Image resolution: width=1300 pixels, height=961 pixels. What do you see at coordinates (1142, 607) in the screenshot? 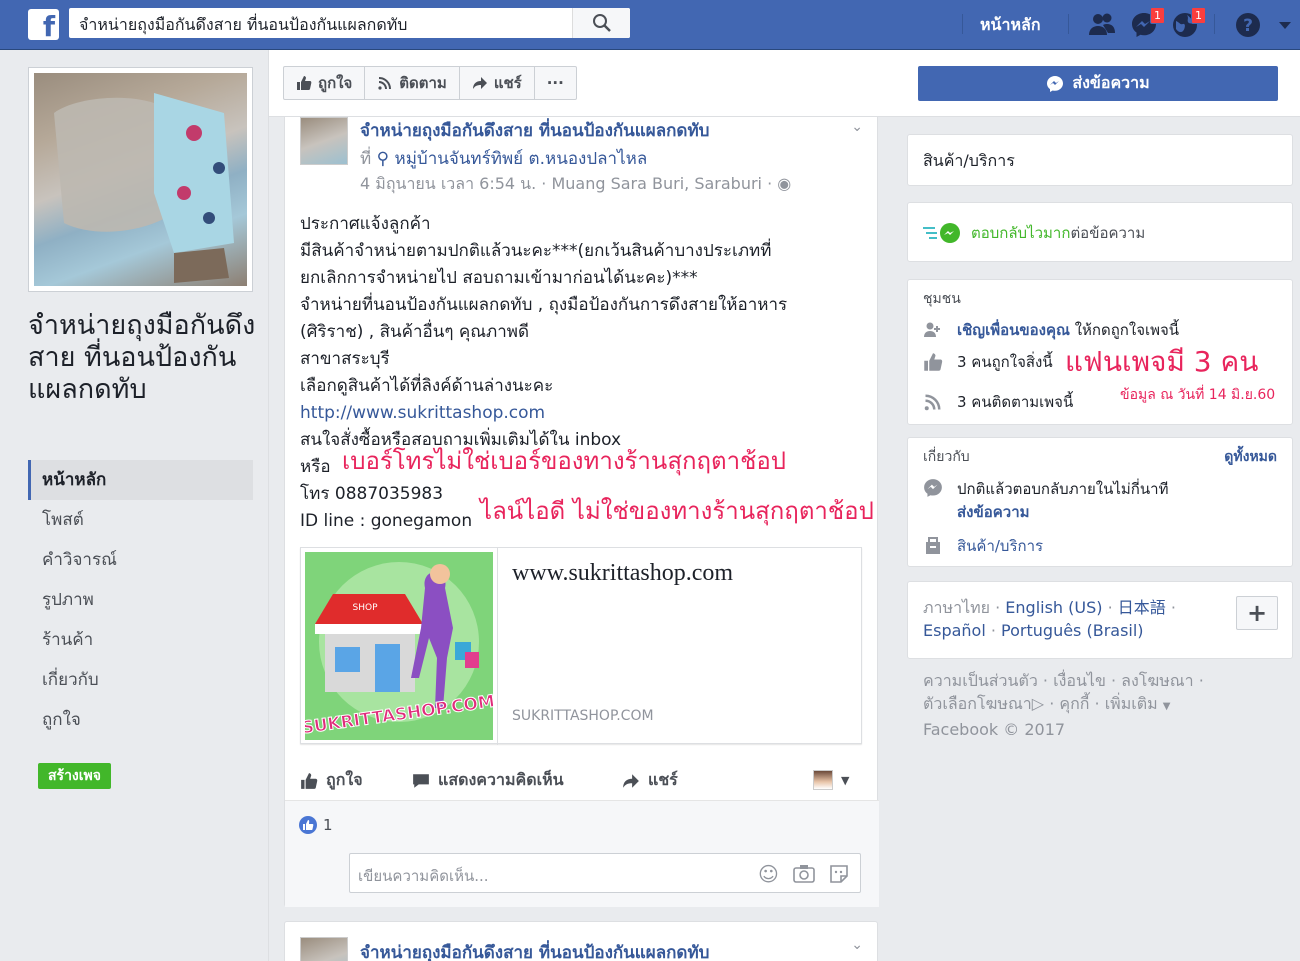
I see `language-japanese: 日本語` at bounding box center [1142, 607].